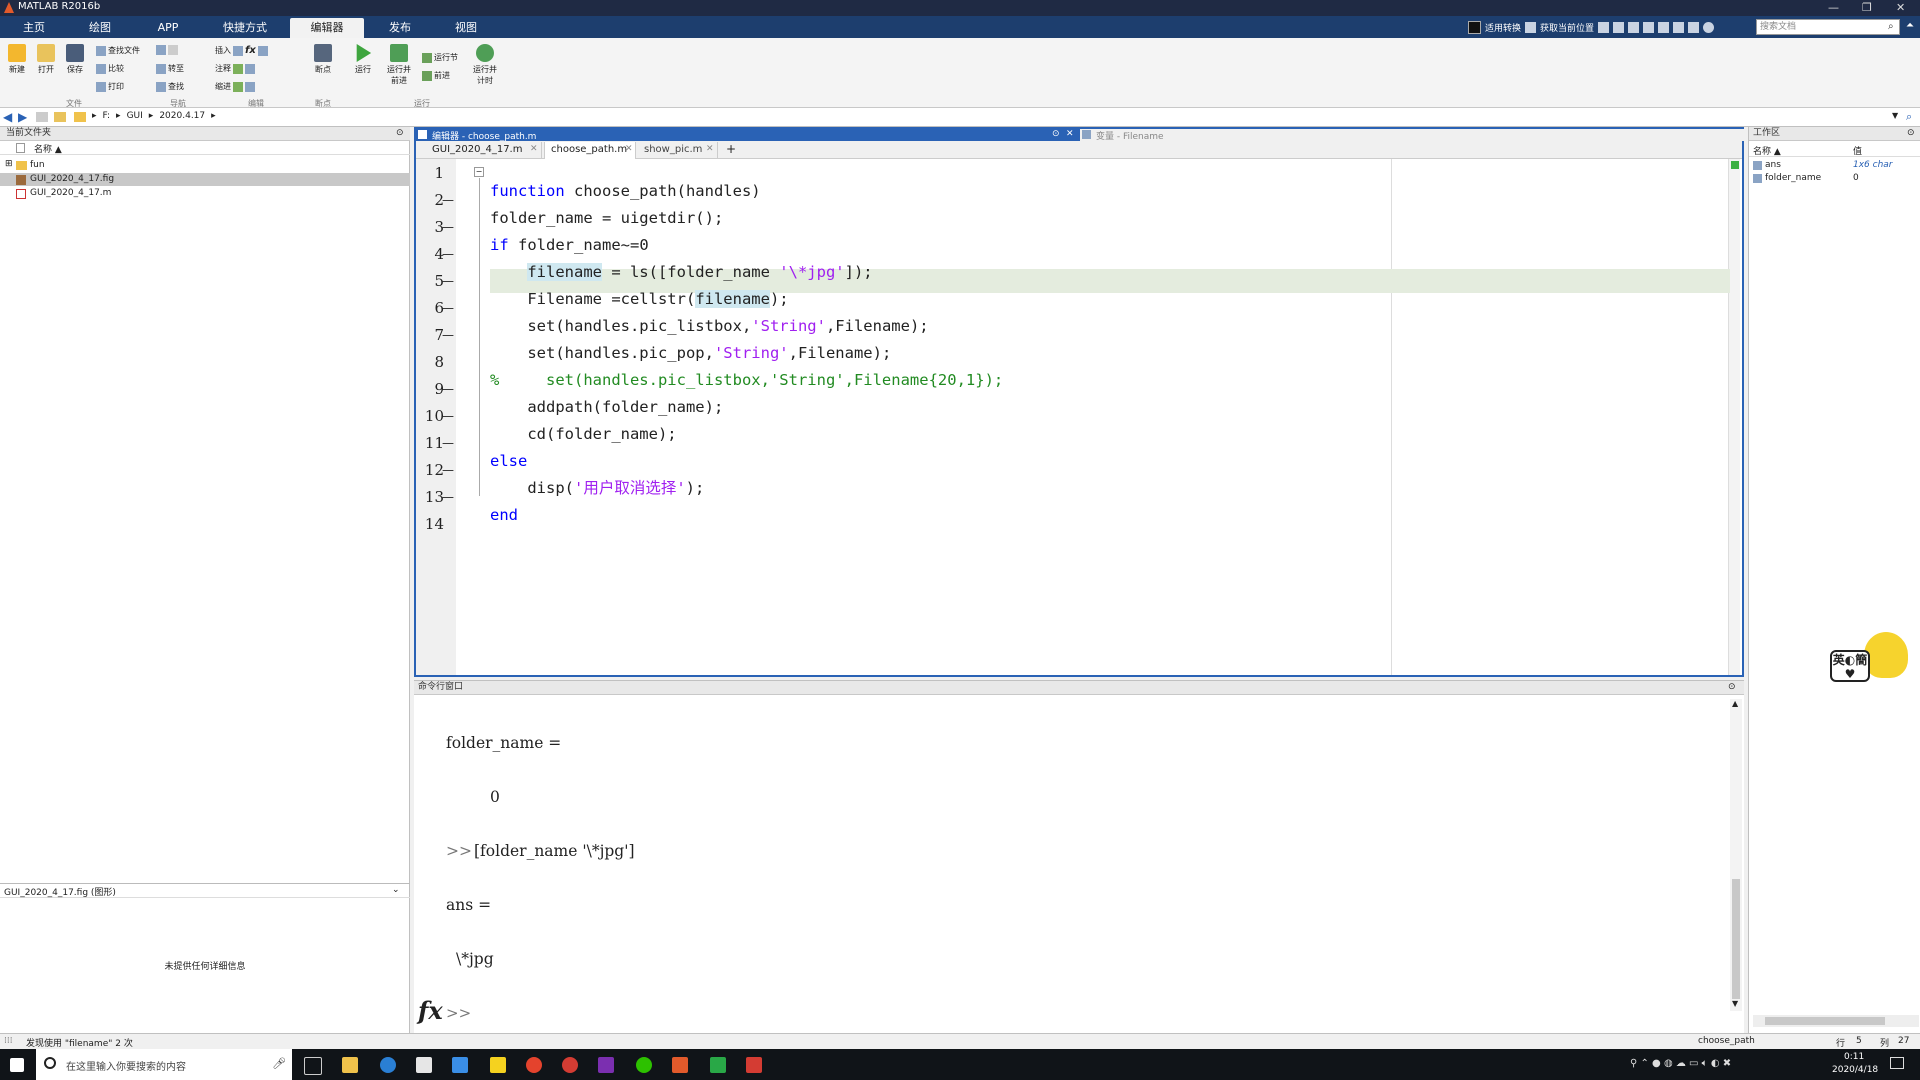  I want to click on run-and-time-button: 运行并计时, so click(485, 65).